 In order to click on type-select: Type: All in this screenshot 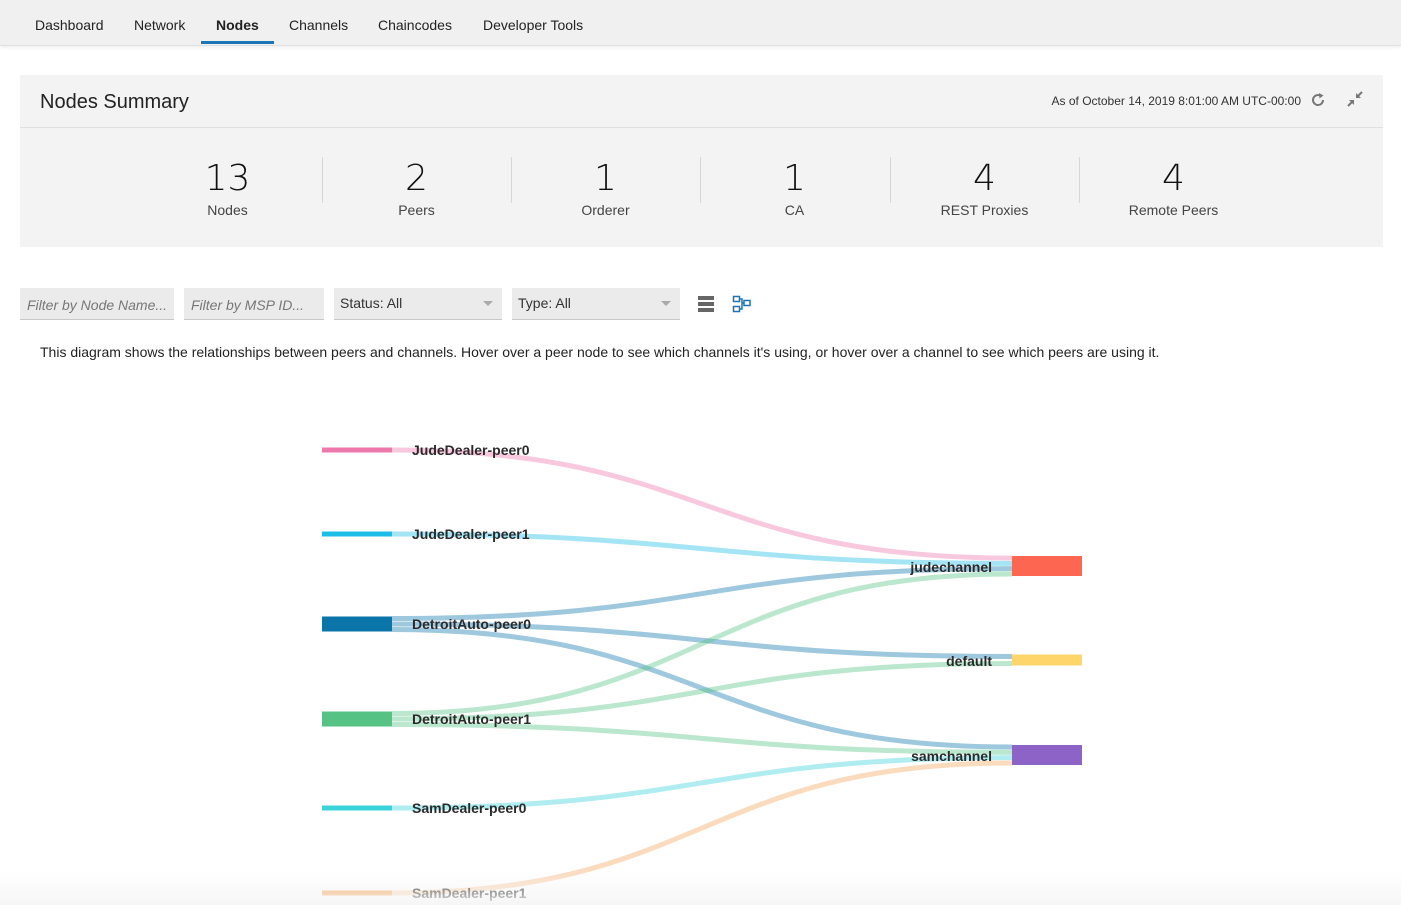, I will do `click(596, 304)`.